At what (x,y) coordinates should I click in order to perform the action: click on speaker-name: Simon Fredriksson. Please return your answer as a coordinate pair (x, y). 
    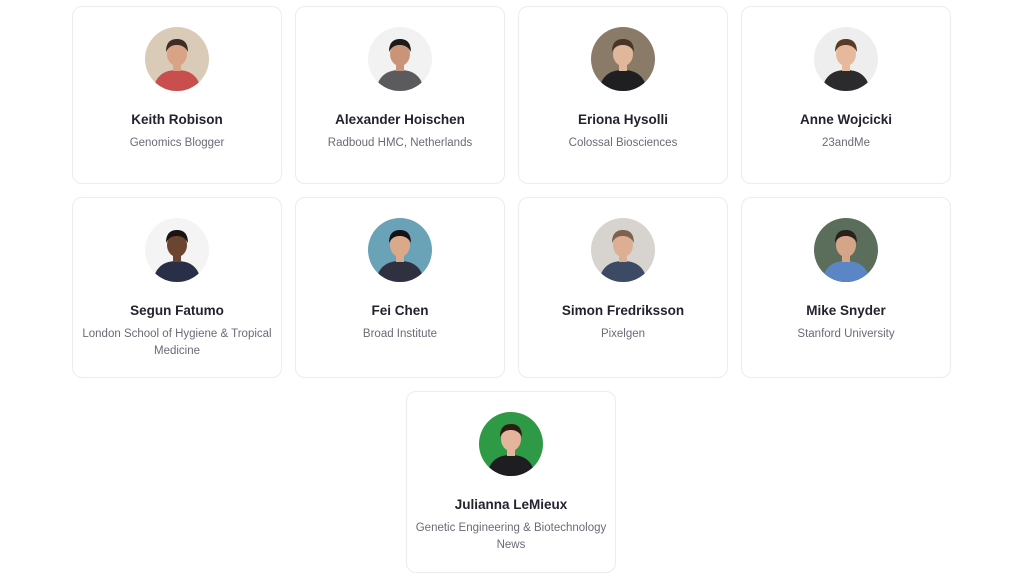
    Looking at the image, I should click on (623, 310).